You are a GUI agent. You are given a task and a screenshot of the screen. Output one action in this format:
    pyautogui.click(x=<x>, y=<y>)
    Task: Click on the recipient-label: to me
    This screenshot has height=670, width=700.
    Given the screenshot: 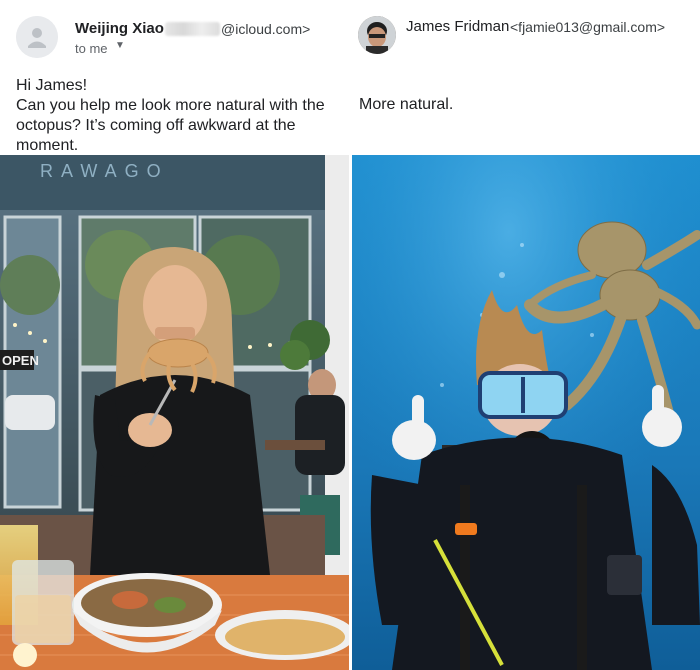 What is the action you would take?
    pyautogui.click(x=91, y=48)
    